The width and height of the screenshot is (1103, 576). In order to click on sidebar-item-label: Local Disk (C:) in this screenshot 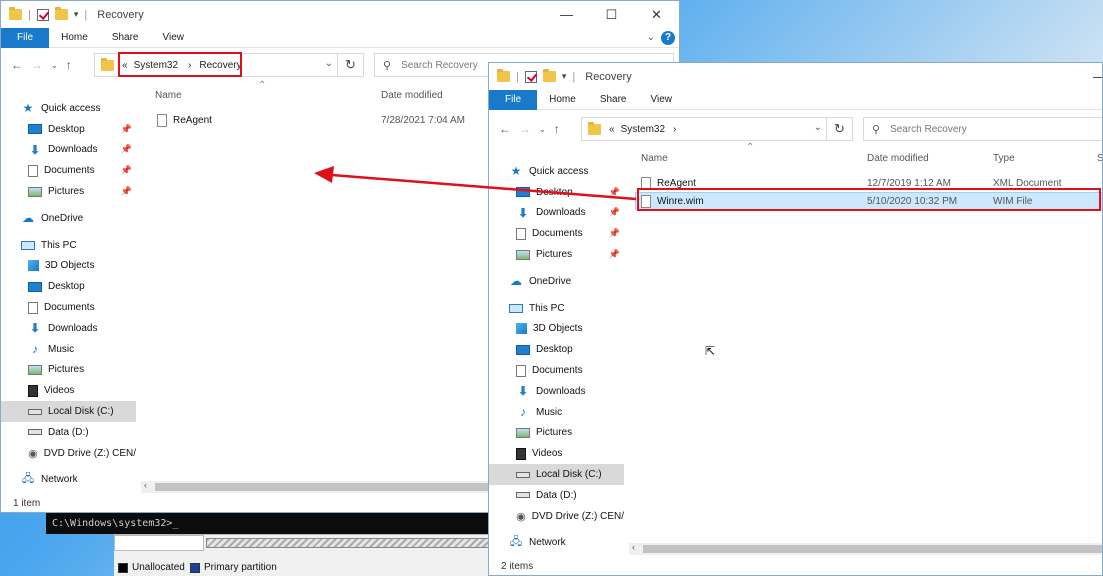, I will do `click(81, 412)`.